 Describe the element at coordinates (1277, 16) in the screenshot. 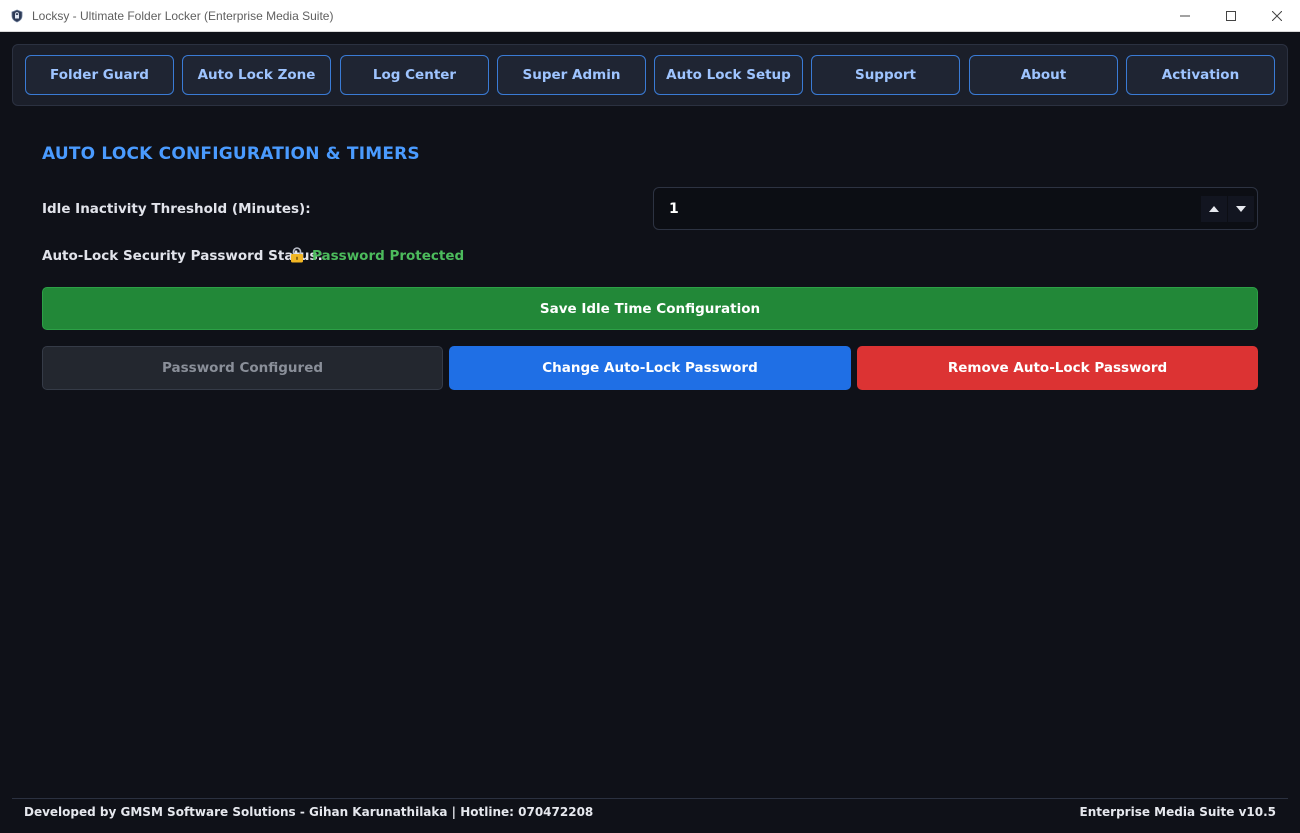

I see `close-icon` at that location.